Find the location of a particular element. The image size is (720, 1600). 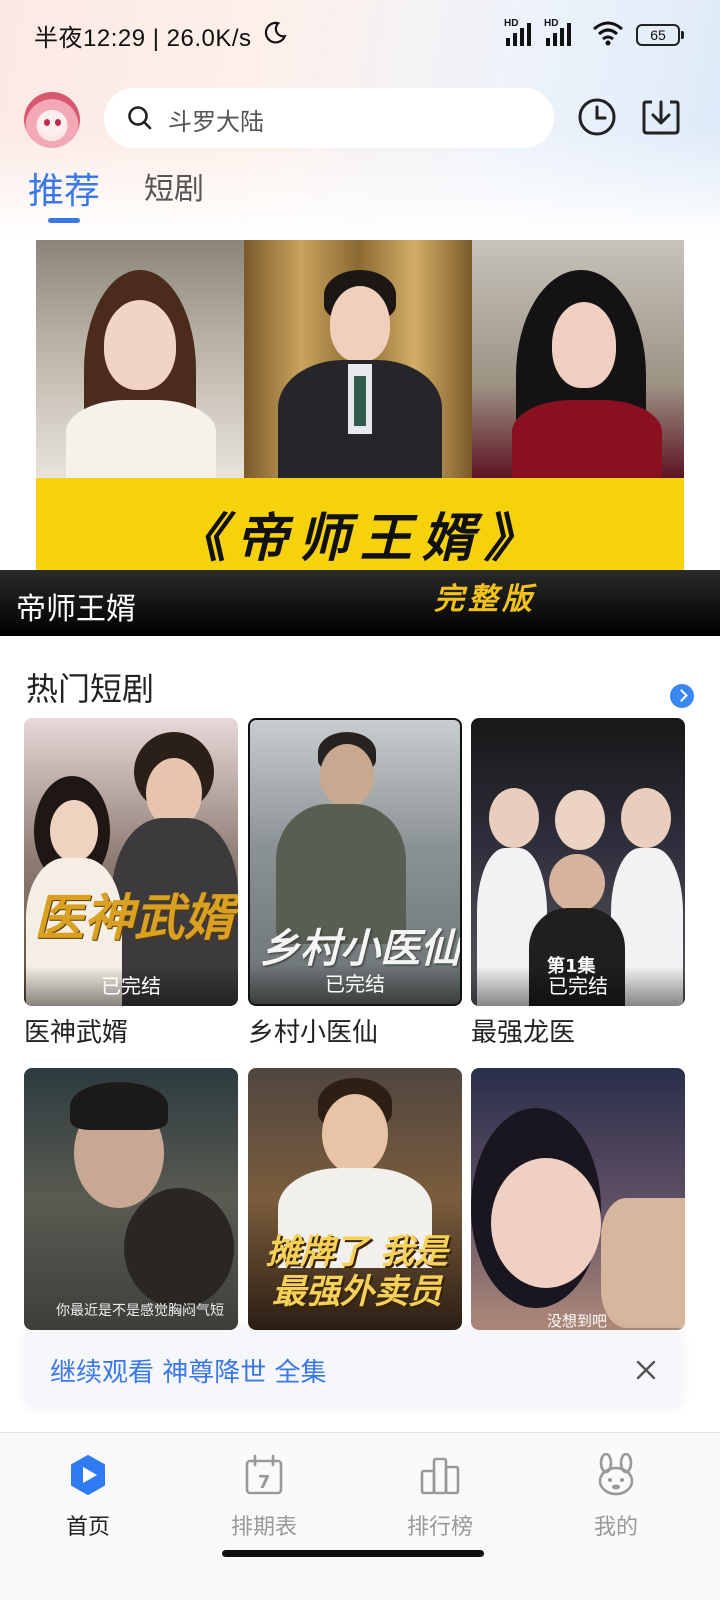

nav-label: 排行榜 is located at coordinates (439, 1527).